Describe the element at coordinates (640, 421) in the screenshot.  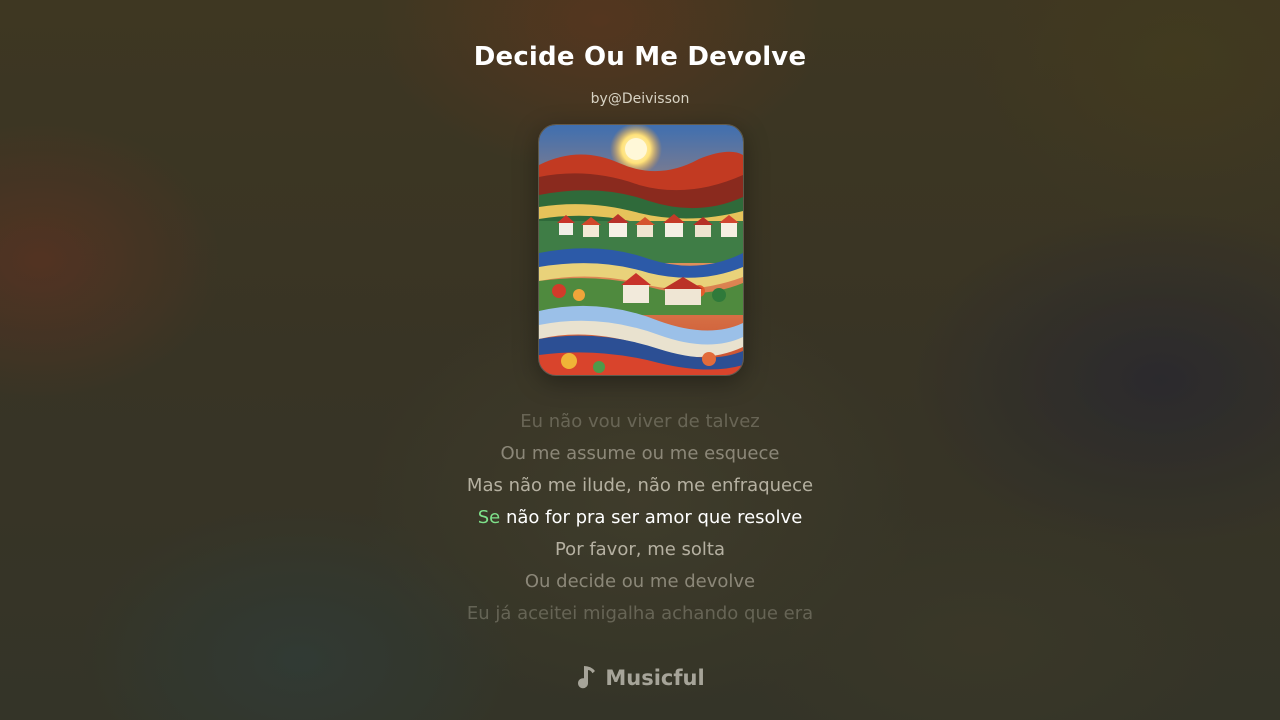
I see `lyric-line: Eu não vou viver de talvez` at that location.